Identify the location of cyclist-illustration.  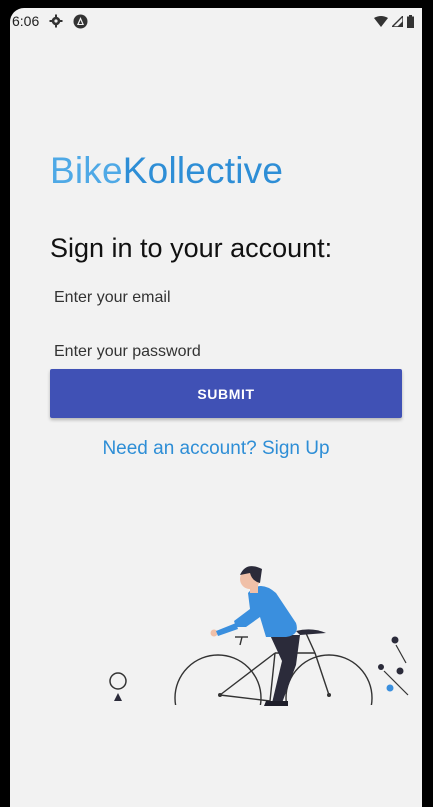
(259, 639).